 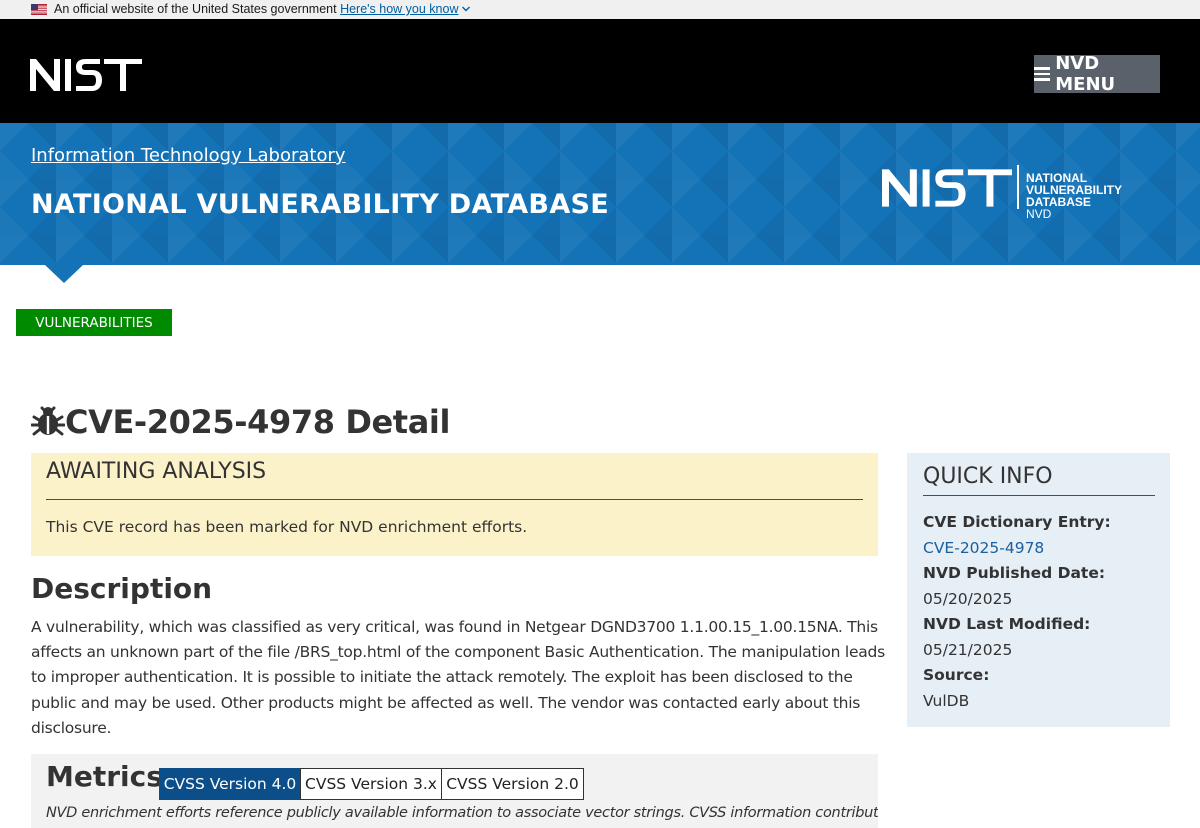 I want to click on nvd-menu-button: NVD MENU, so click(x=1097, y=74).